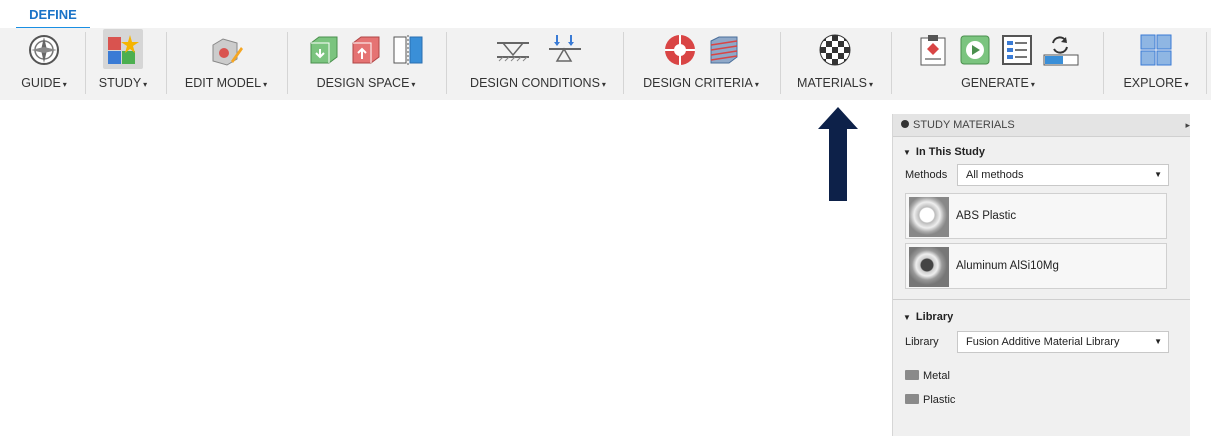 The height and width of the screenshot is (436, 1211). What do you see at coordinates (680, 50) in the screenshot?
I see `objectives-icon` at bounding box center [680, 50].